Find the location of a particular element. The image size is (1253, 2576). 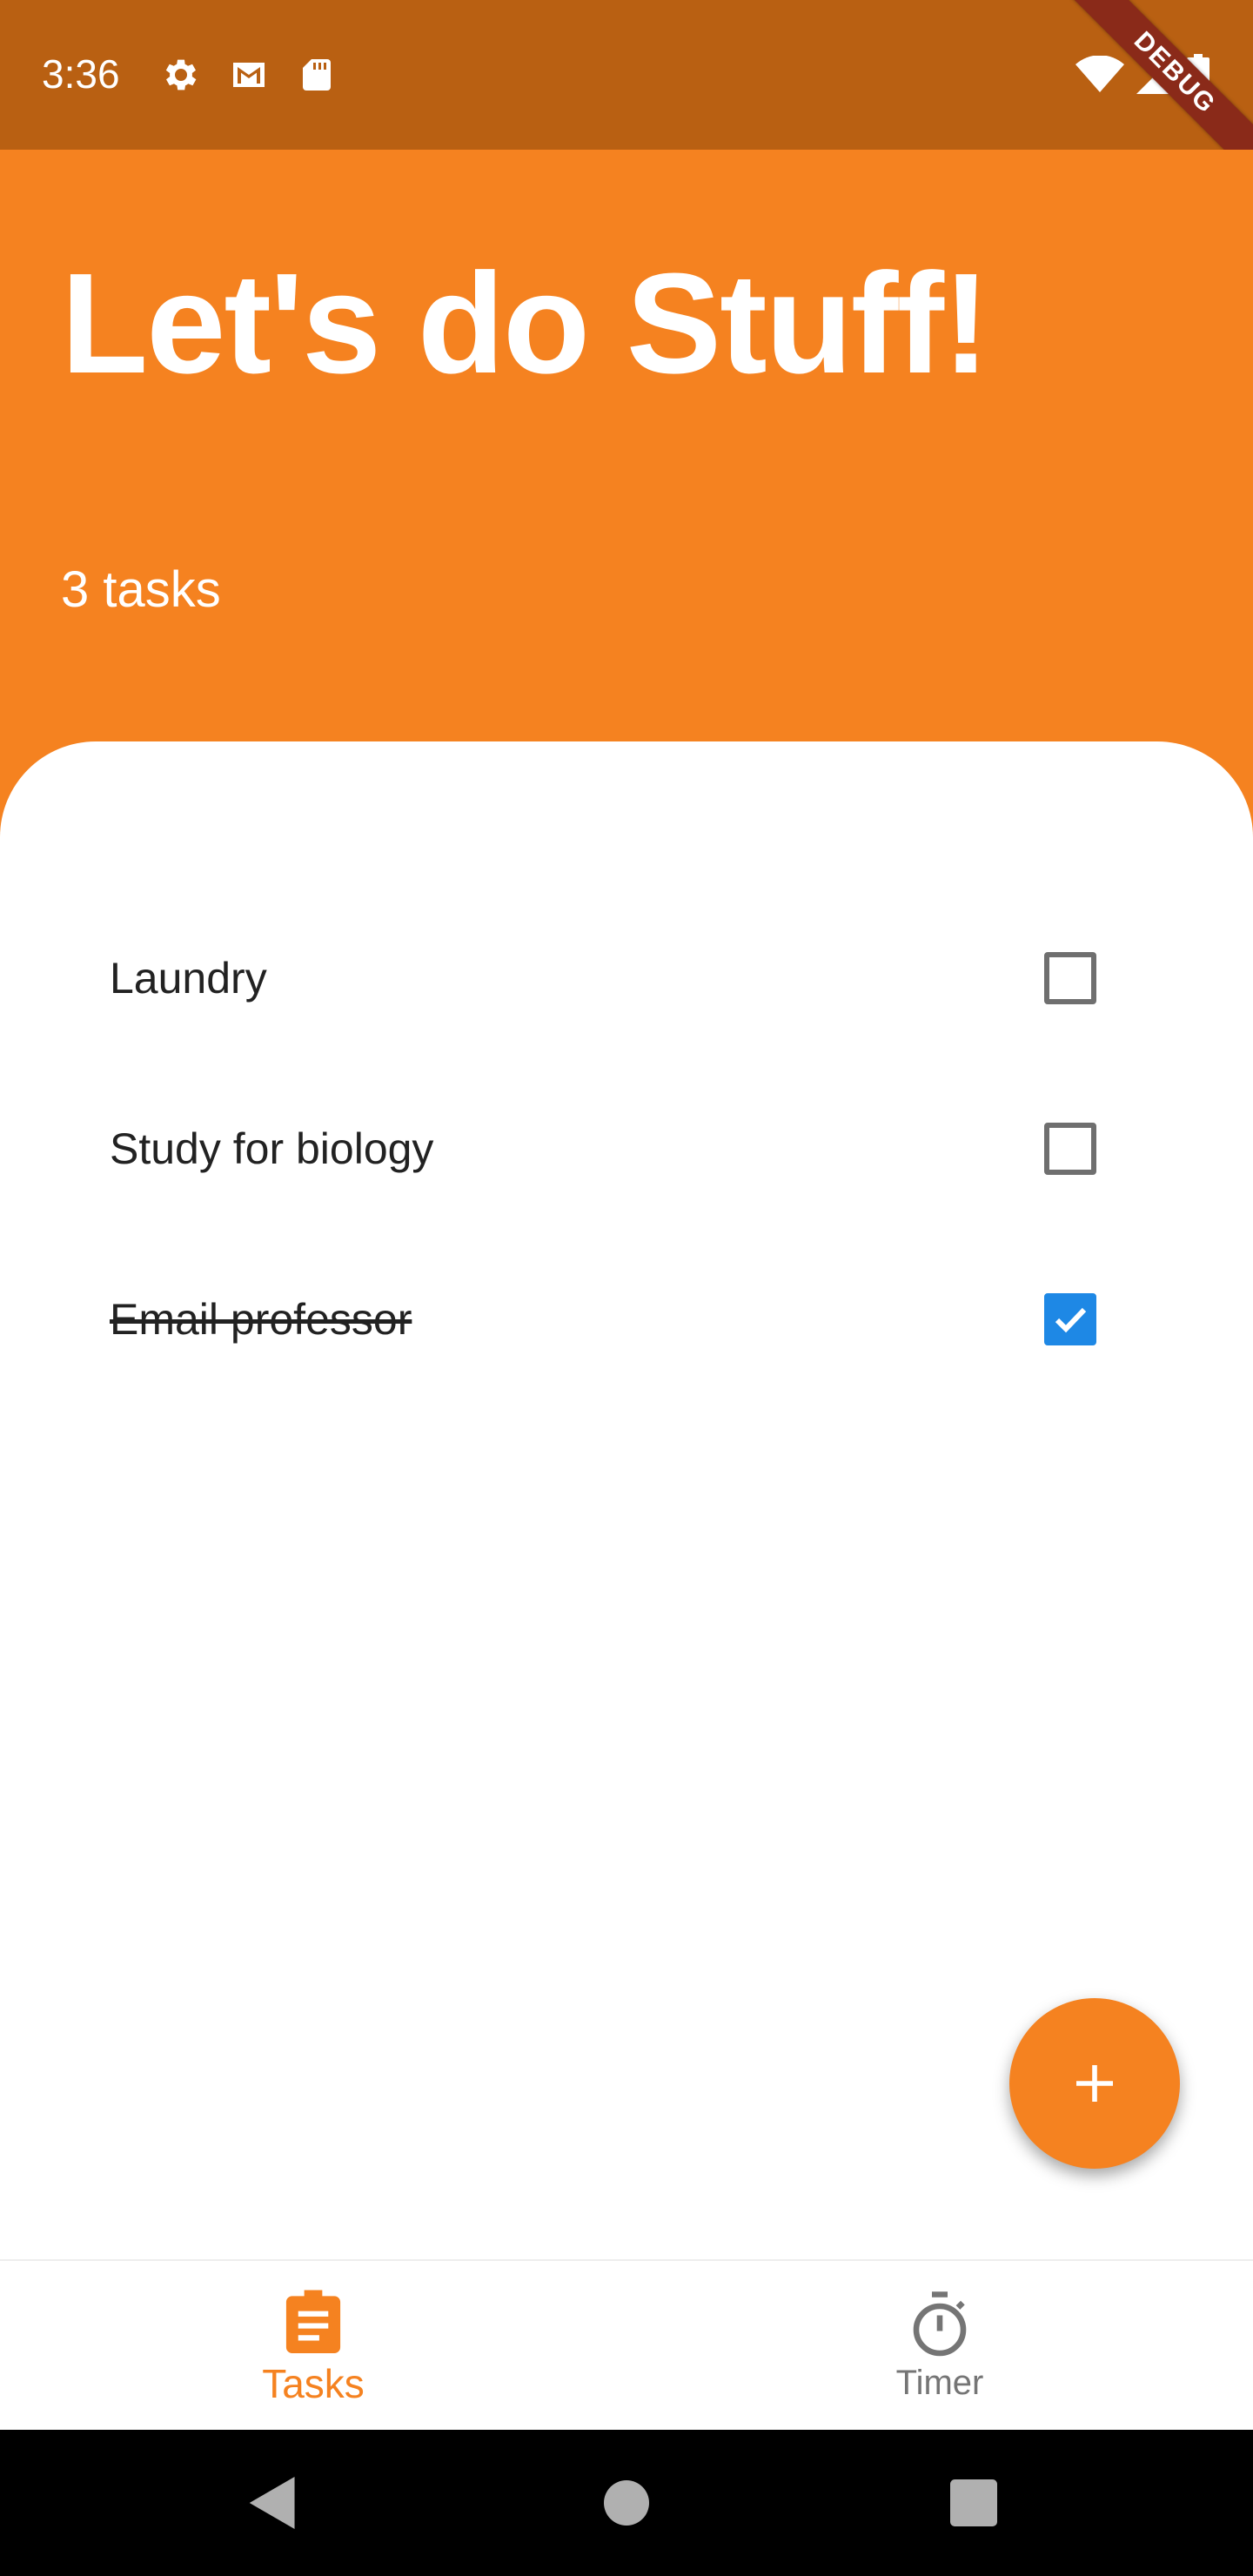

page-title: Let's do Stuff! is located at coordinates (525, 323).